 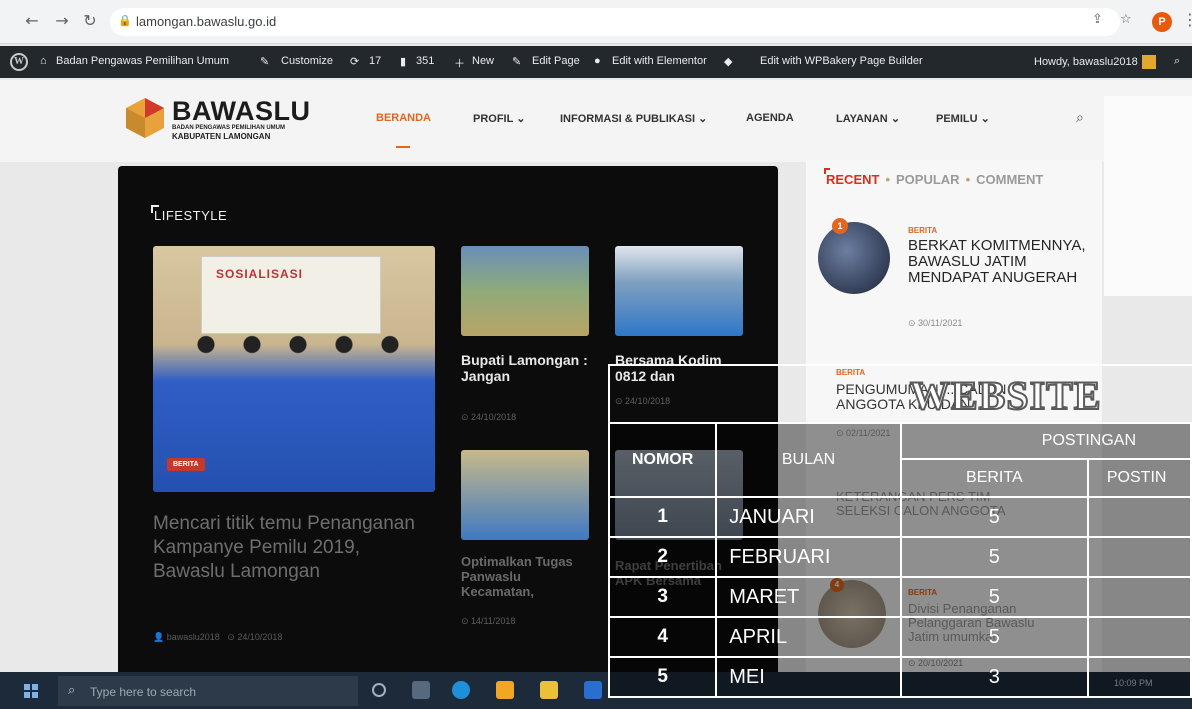 I want to click on menu-pemilu-label: PEMILU, so click(x=957, y=119).